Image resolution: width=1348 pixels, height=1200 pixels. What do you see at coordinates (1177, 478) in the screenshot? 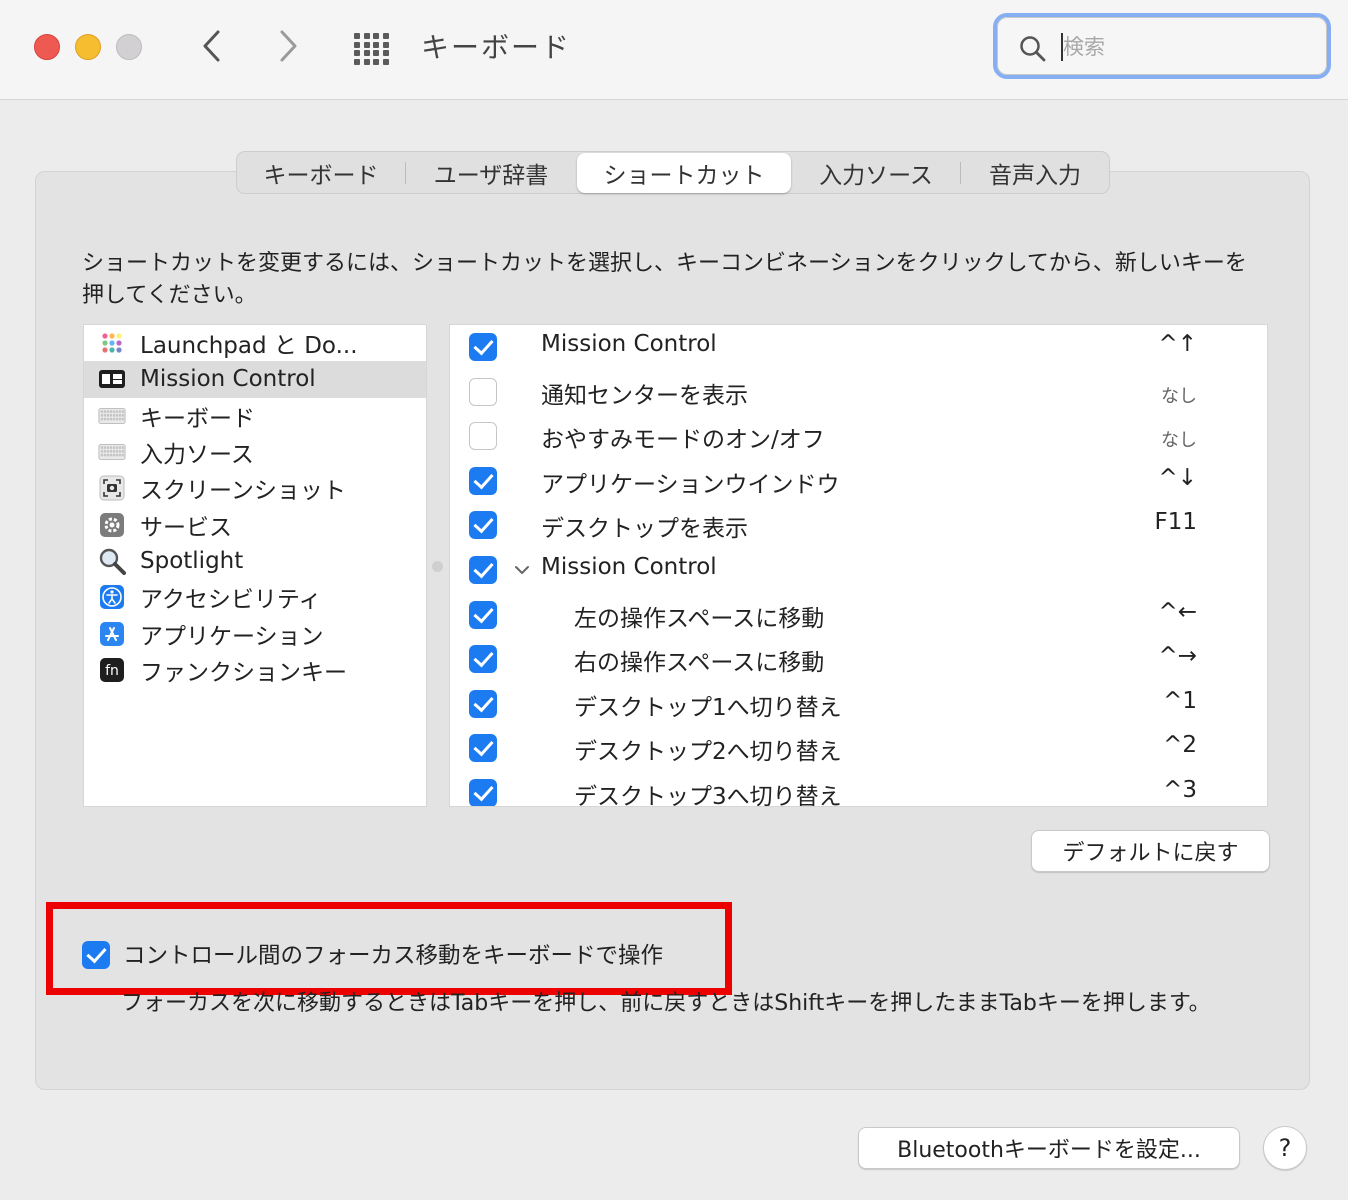
I see `shortcut-key: ^↓` at bounding box center [1177, 478].